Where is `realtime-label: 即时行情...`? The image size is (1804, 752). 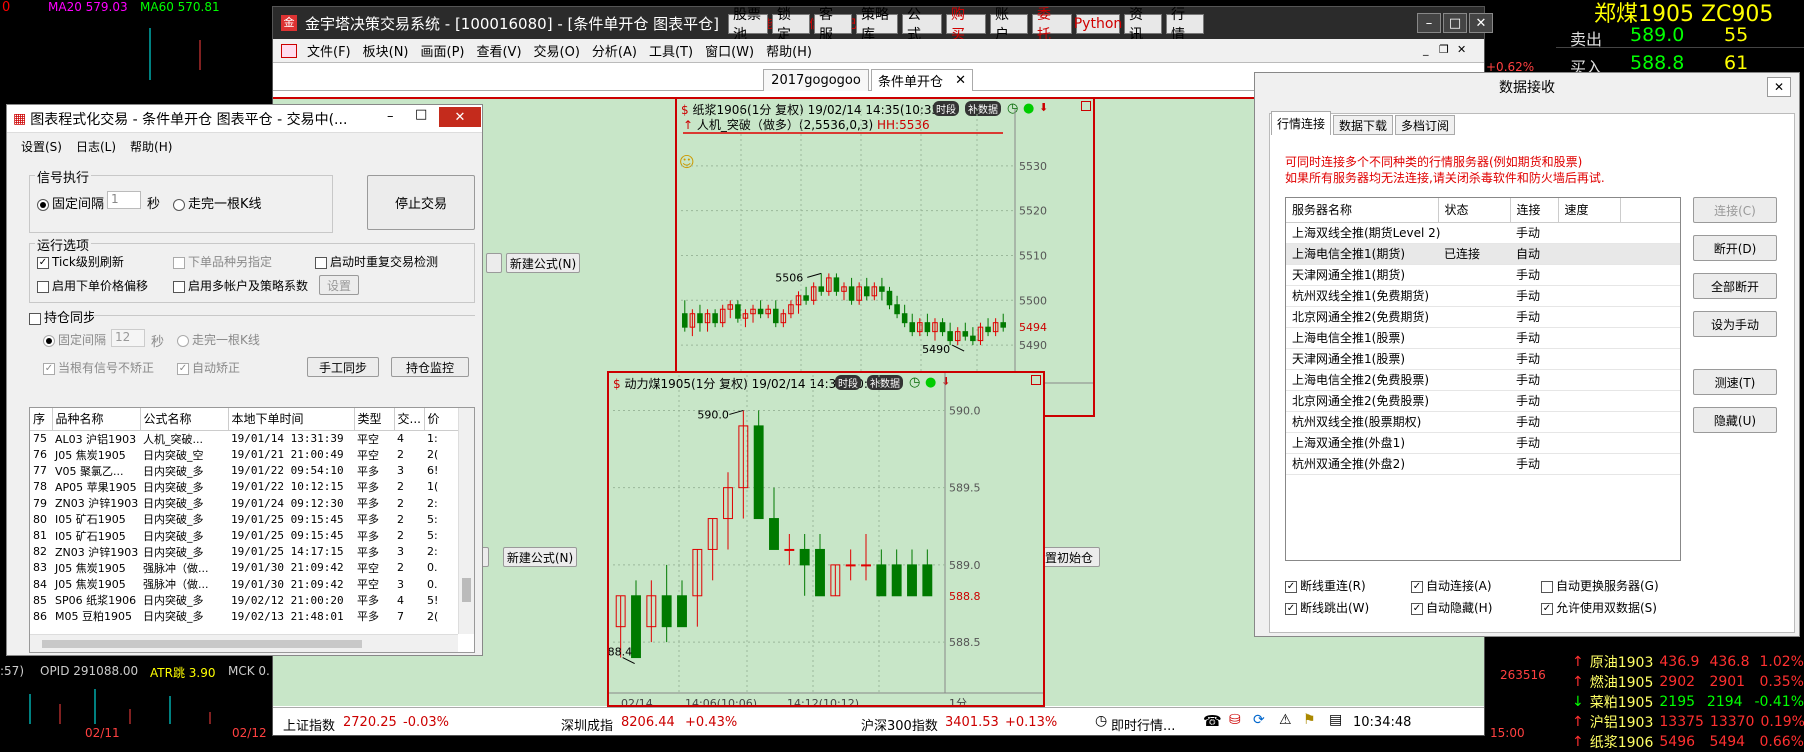
realtime-label: 即时行情... is located at coordinates (1143, 724).